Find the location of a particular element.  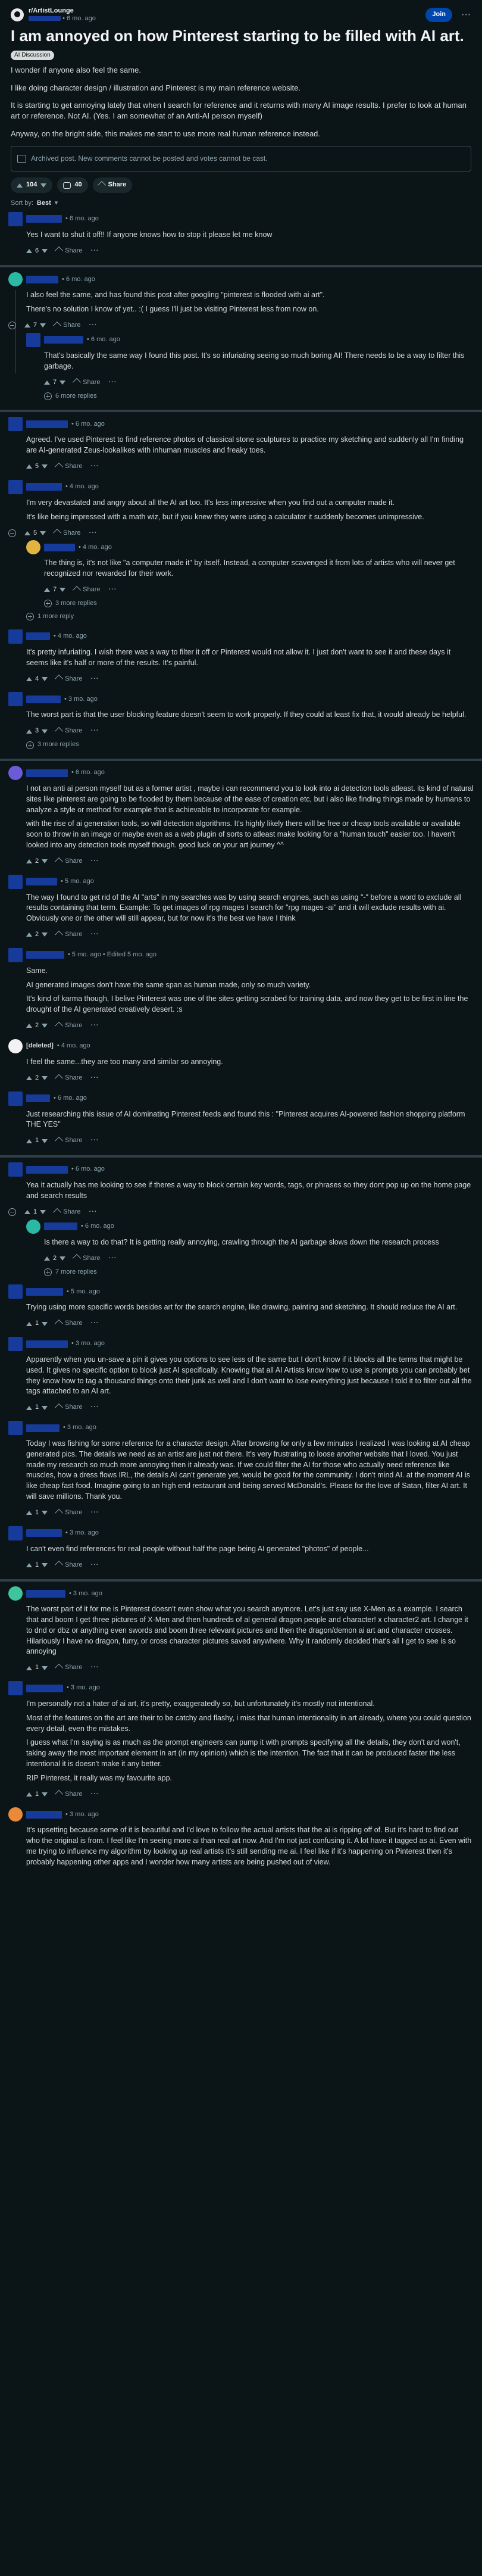

more-replies-link: 7 more replies is located at coordinates (259, 1271).